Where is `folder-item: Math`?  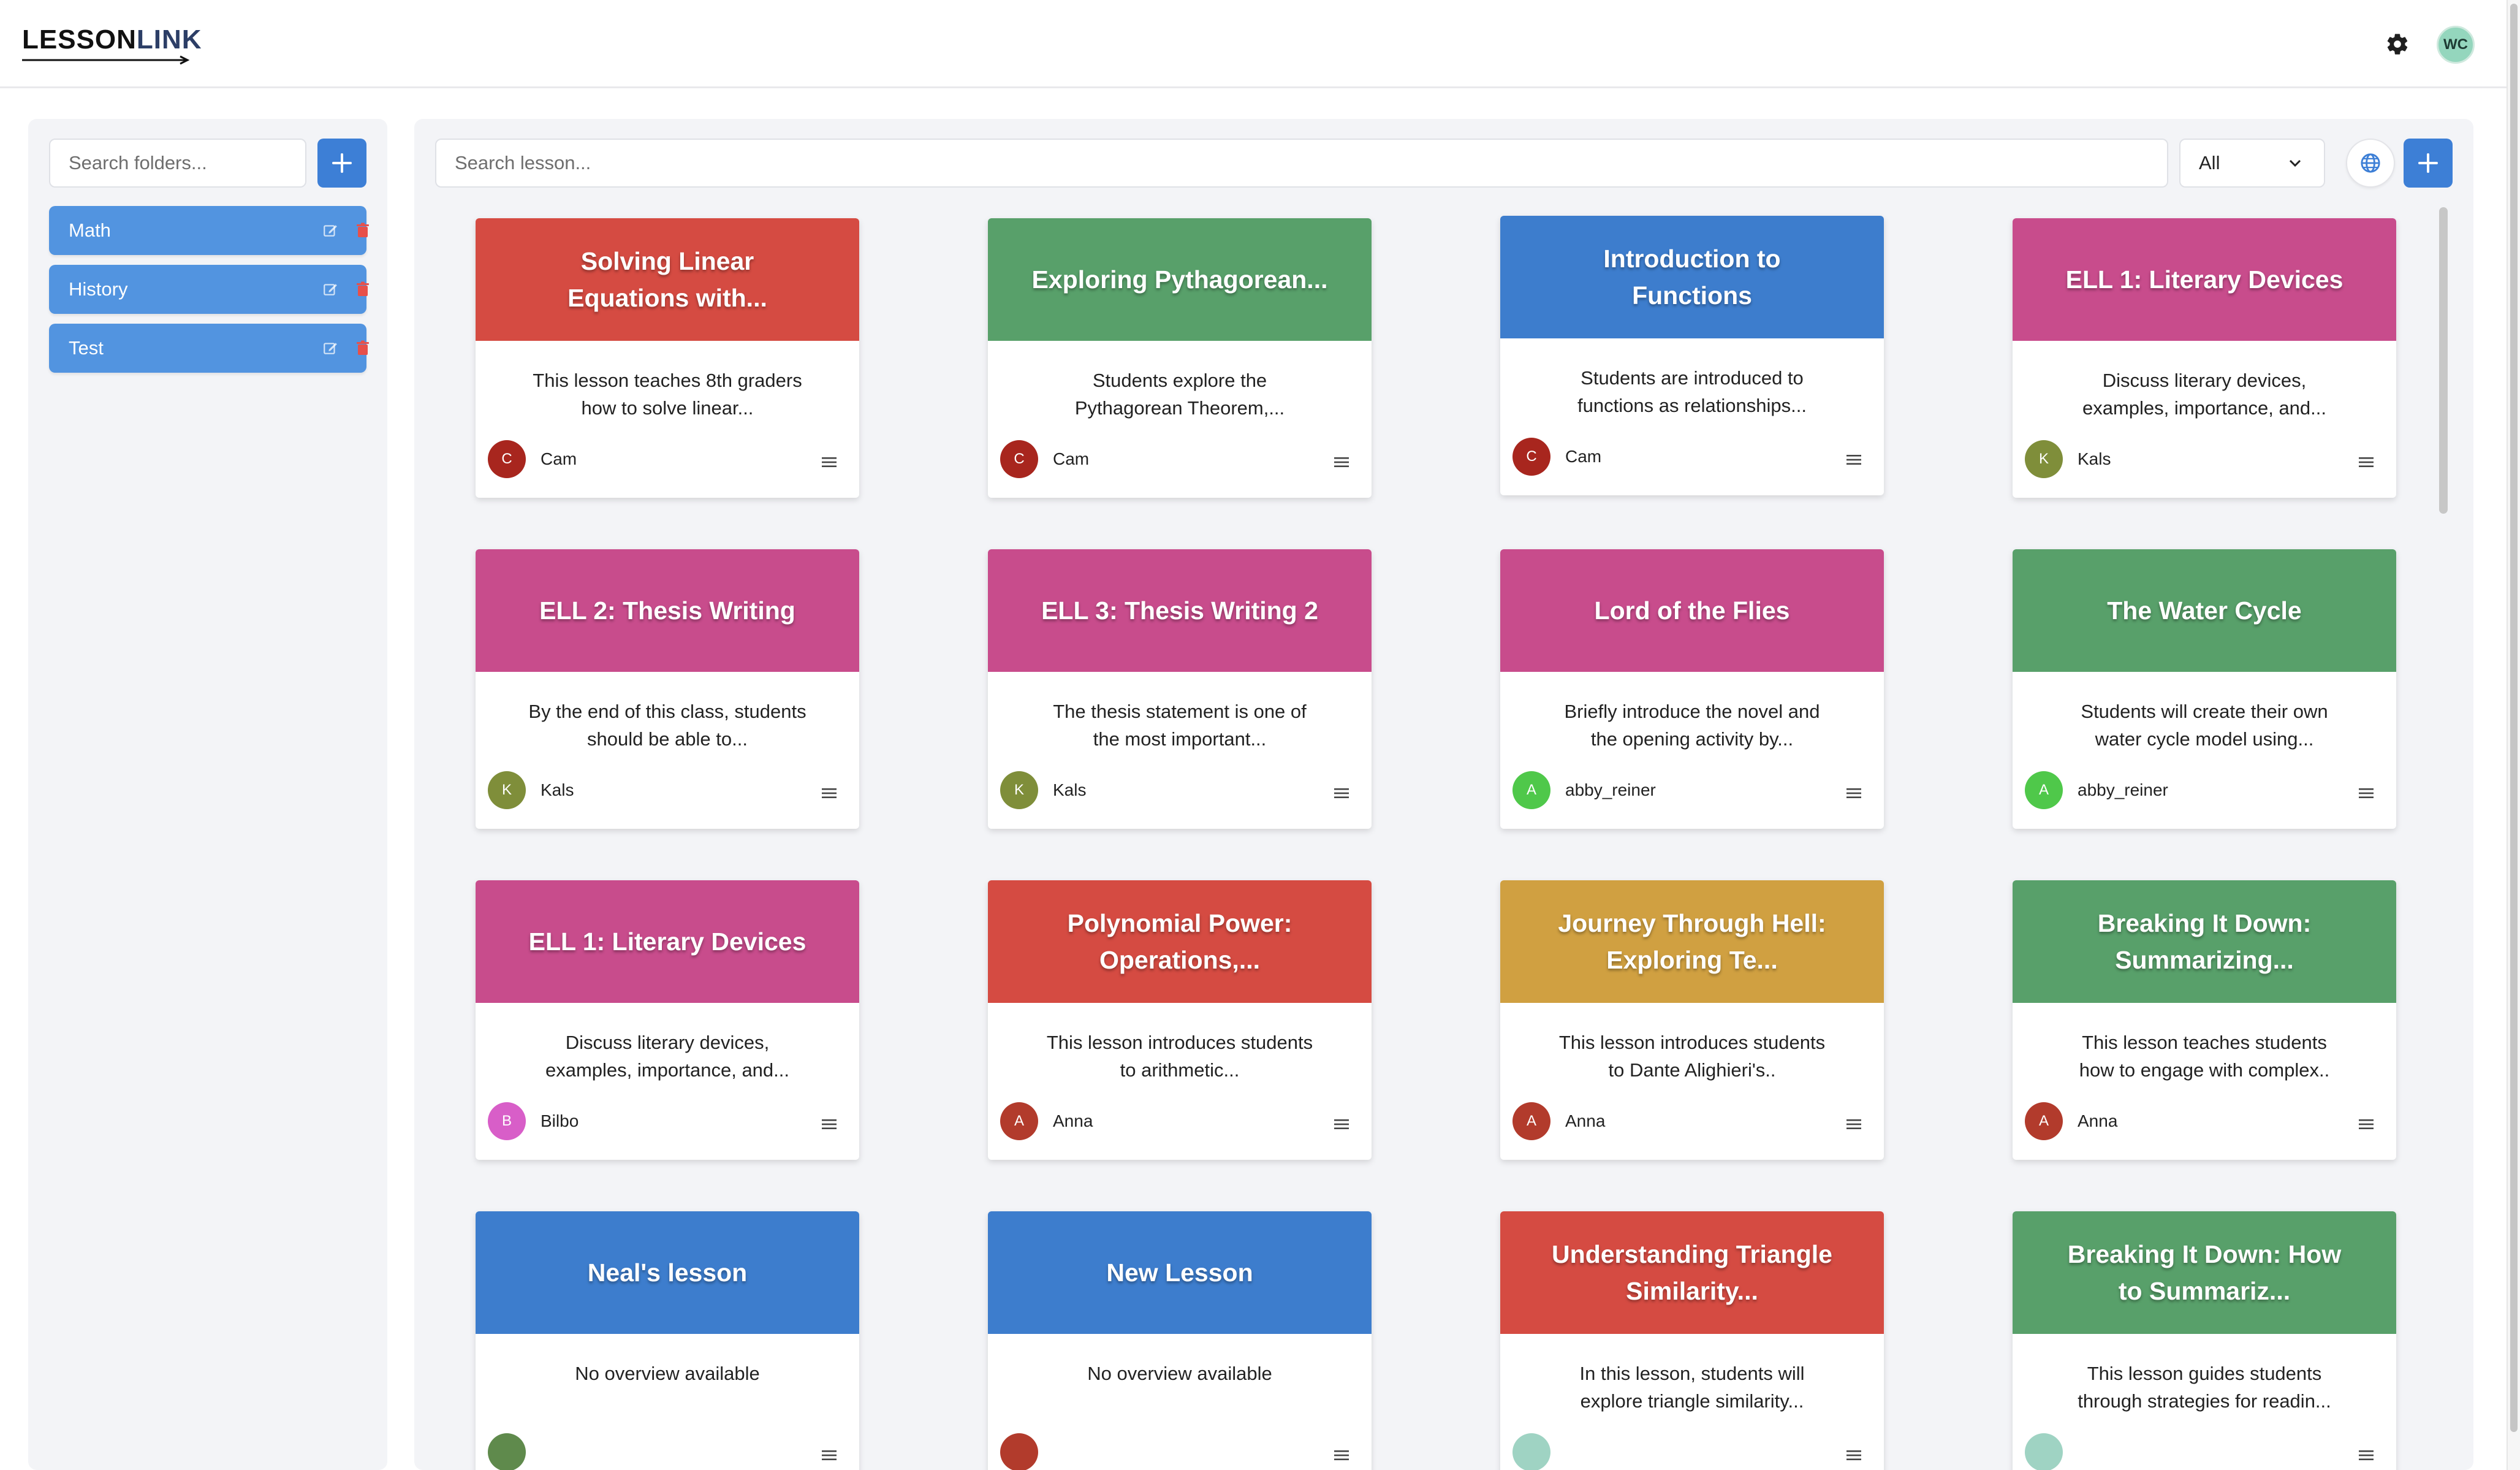 folder-item: Math is located at coordinates (209, 230).